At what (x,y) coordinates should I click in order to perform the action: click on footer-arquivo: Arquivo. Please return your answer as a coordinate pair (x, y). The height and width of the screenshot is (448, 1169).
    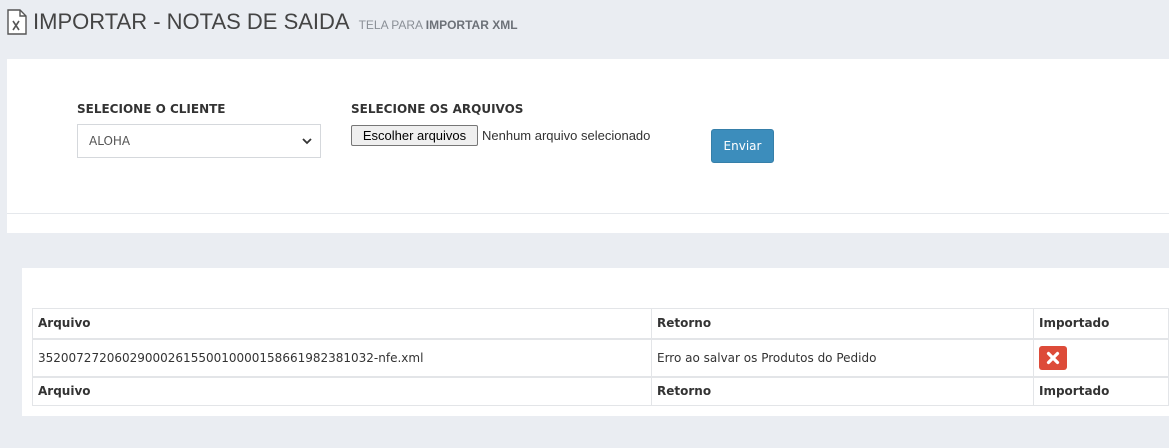
    Looking at the image, I should click on (342, 390).